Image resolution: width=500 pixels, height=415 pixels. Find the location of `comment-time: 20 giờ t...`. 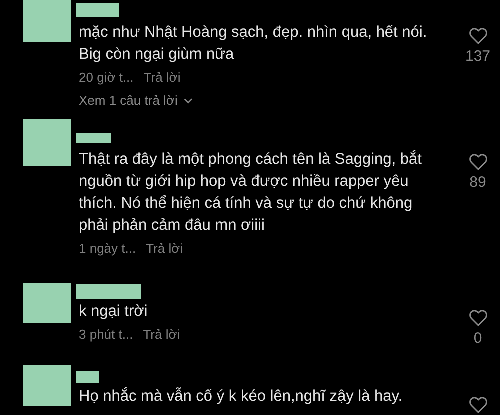

comment-time: 20 giờ t... is located at coordinates (106, 78).